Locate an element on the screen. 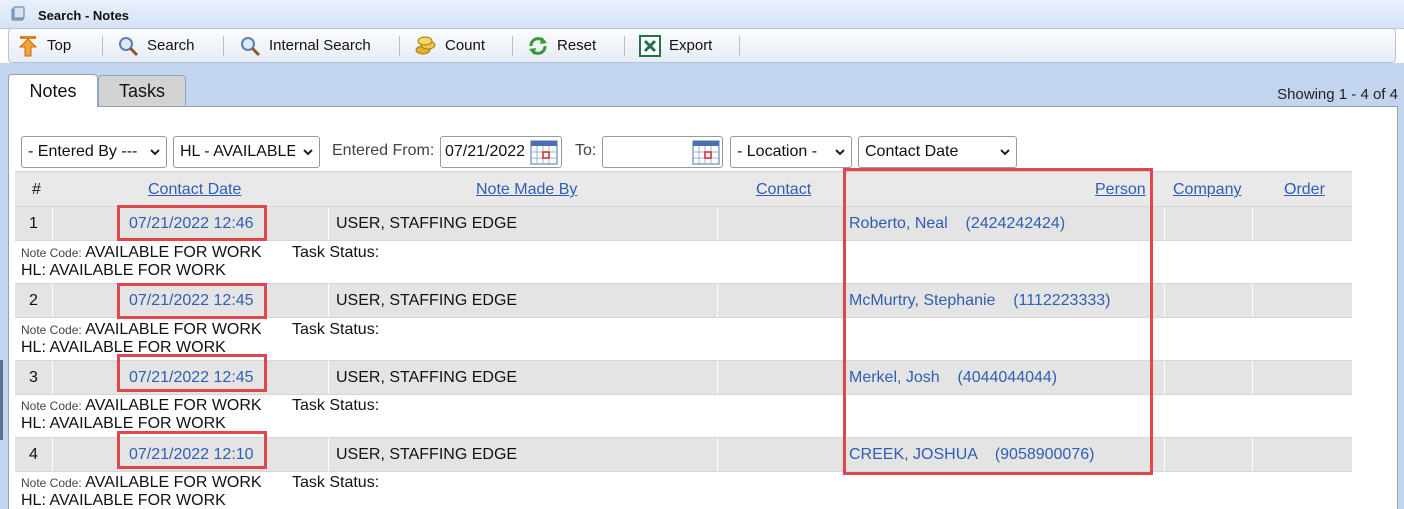 This screenshot has width=1404, height=509. person-link: McMurtry, Stephanie (1112223333) is located at coordinates (979, 301).